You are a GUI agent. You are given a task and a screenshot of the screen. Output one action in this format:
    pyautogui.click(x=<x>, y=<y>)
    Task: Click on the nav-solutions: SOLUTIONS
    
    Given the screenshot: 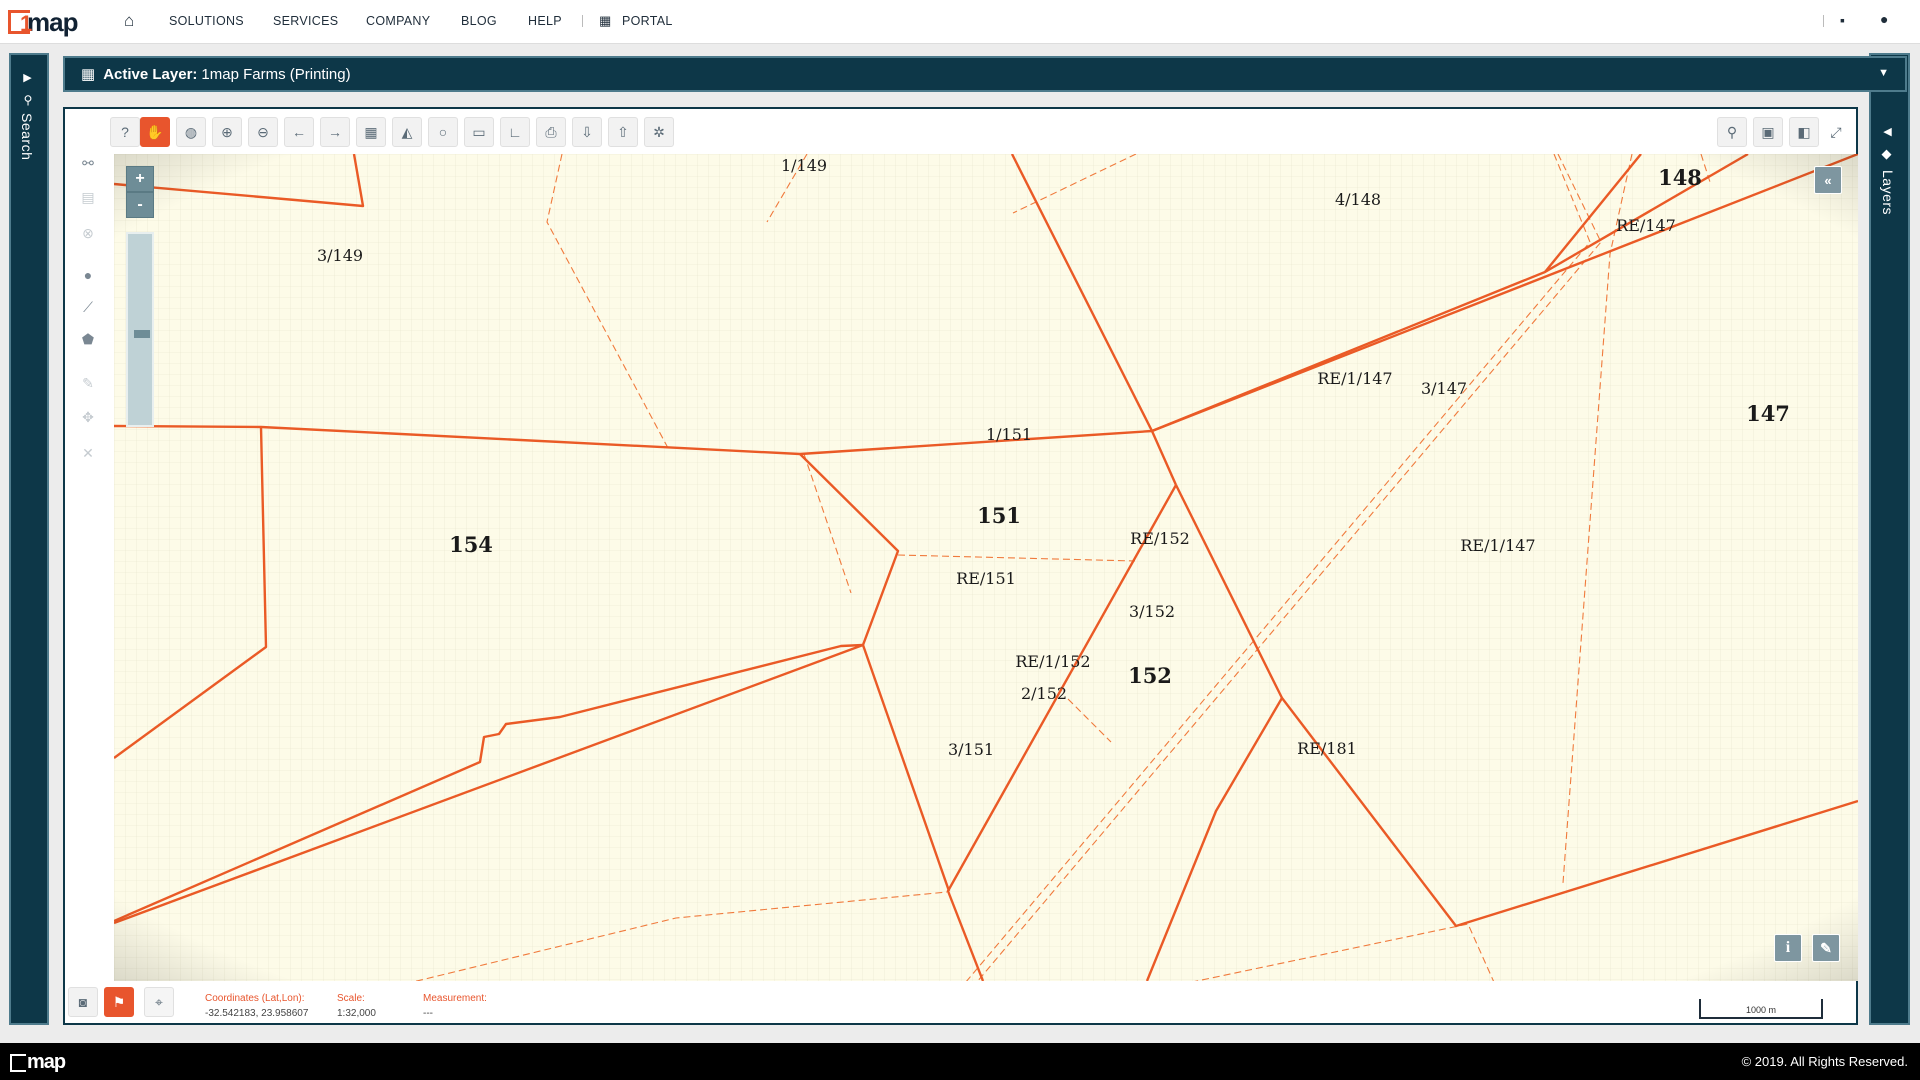 What is the action you would take?
    pyautogui.click(x=206, y=21)
    